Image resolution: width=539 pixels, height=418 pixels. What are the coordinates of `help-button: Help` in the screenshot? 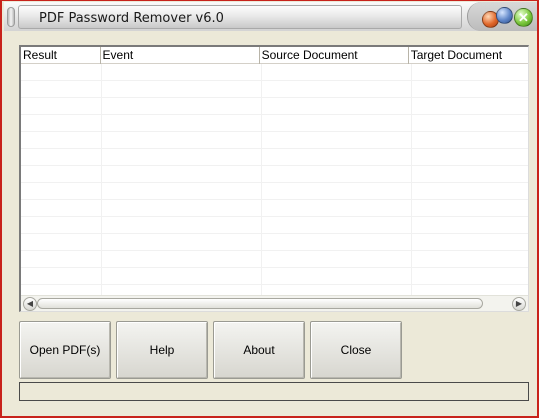 It's located at (162, 350).